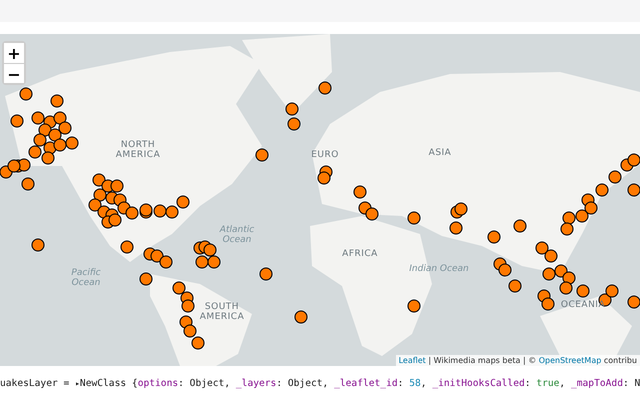  I want to click on continent-label: OCEANIA, so click(583, 305).